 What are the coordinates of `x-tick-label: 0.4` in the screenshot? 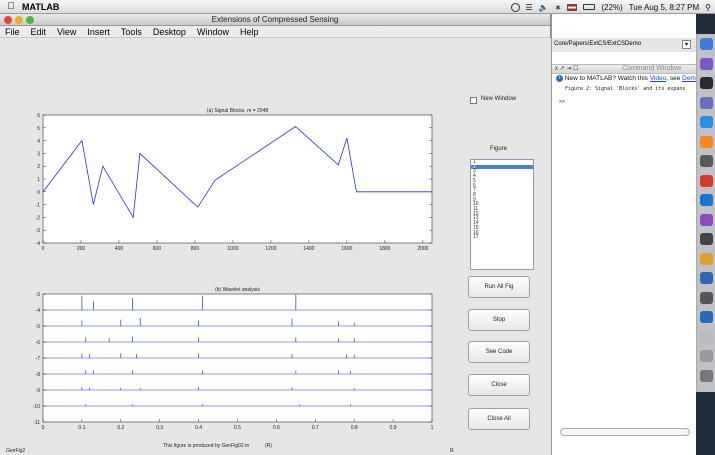 It's located at (198, 428).